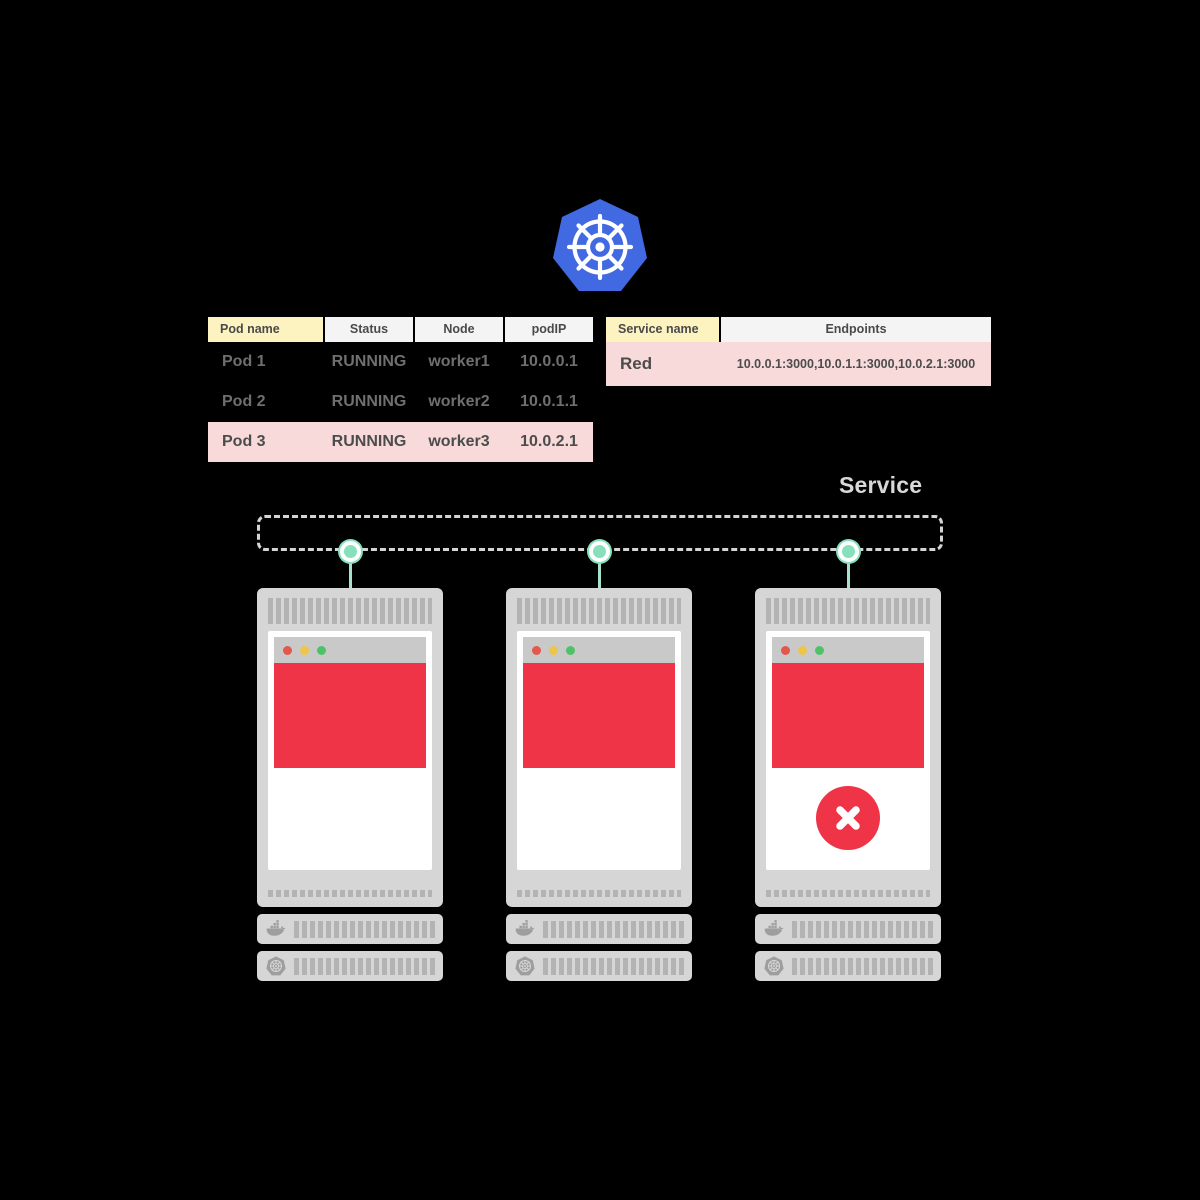 The height and width of the screenshot is (1200, 1200). Describe the element at coordinates (662, 329) in the screenshot. I see `service-header-name: Service name` at that location.